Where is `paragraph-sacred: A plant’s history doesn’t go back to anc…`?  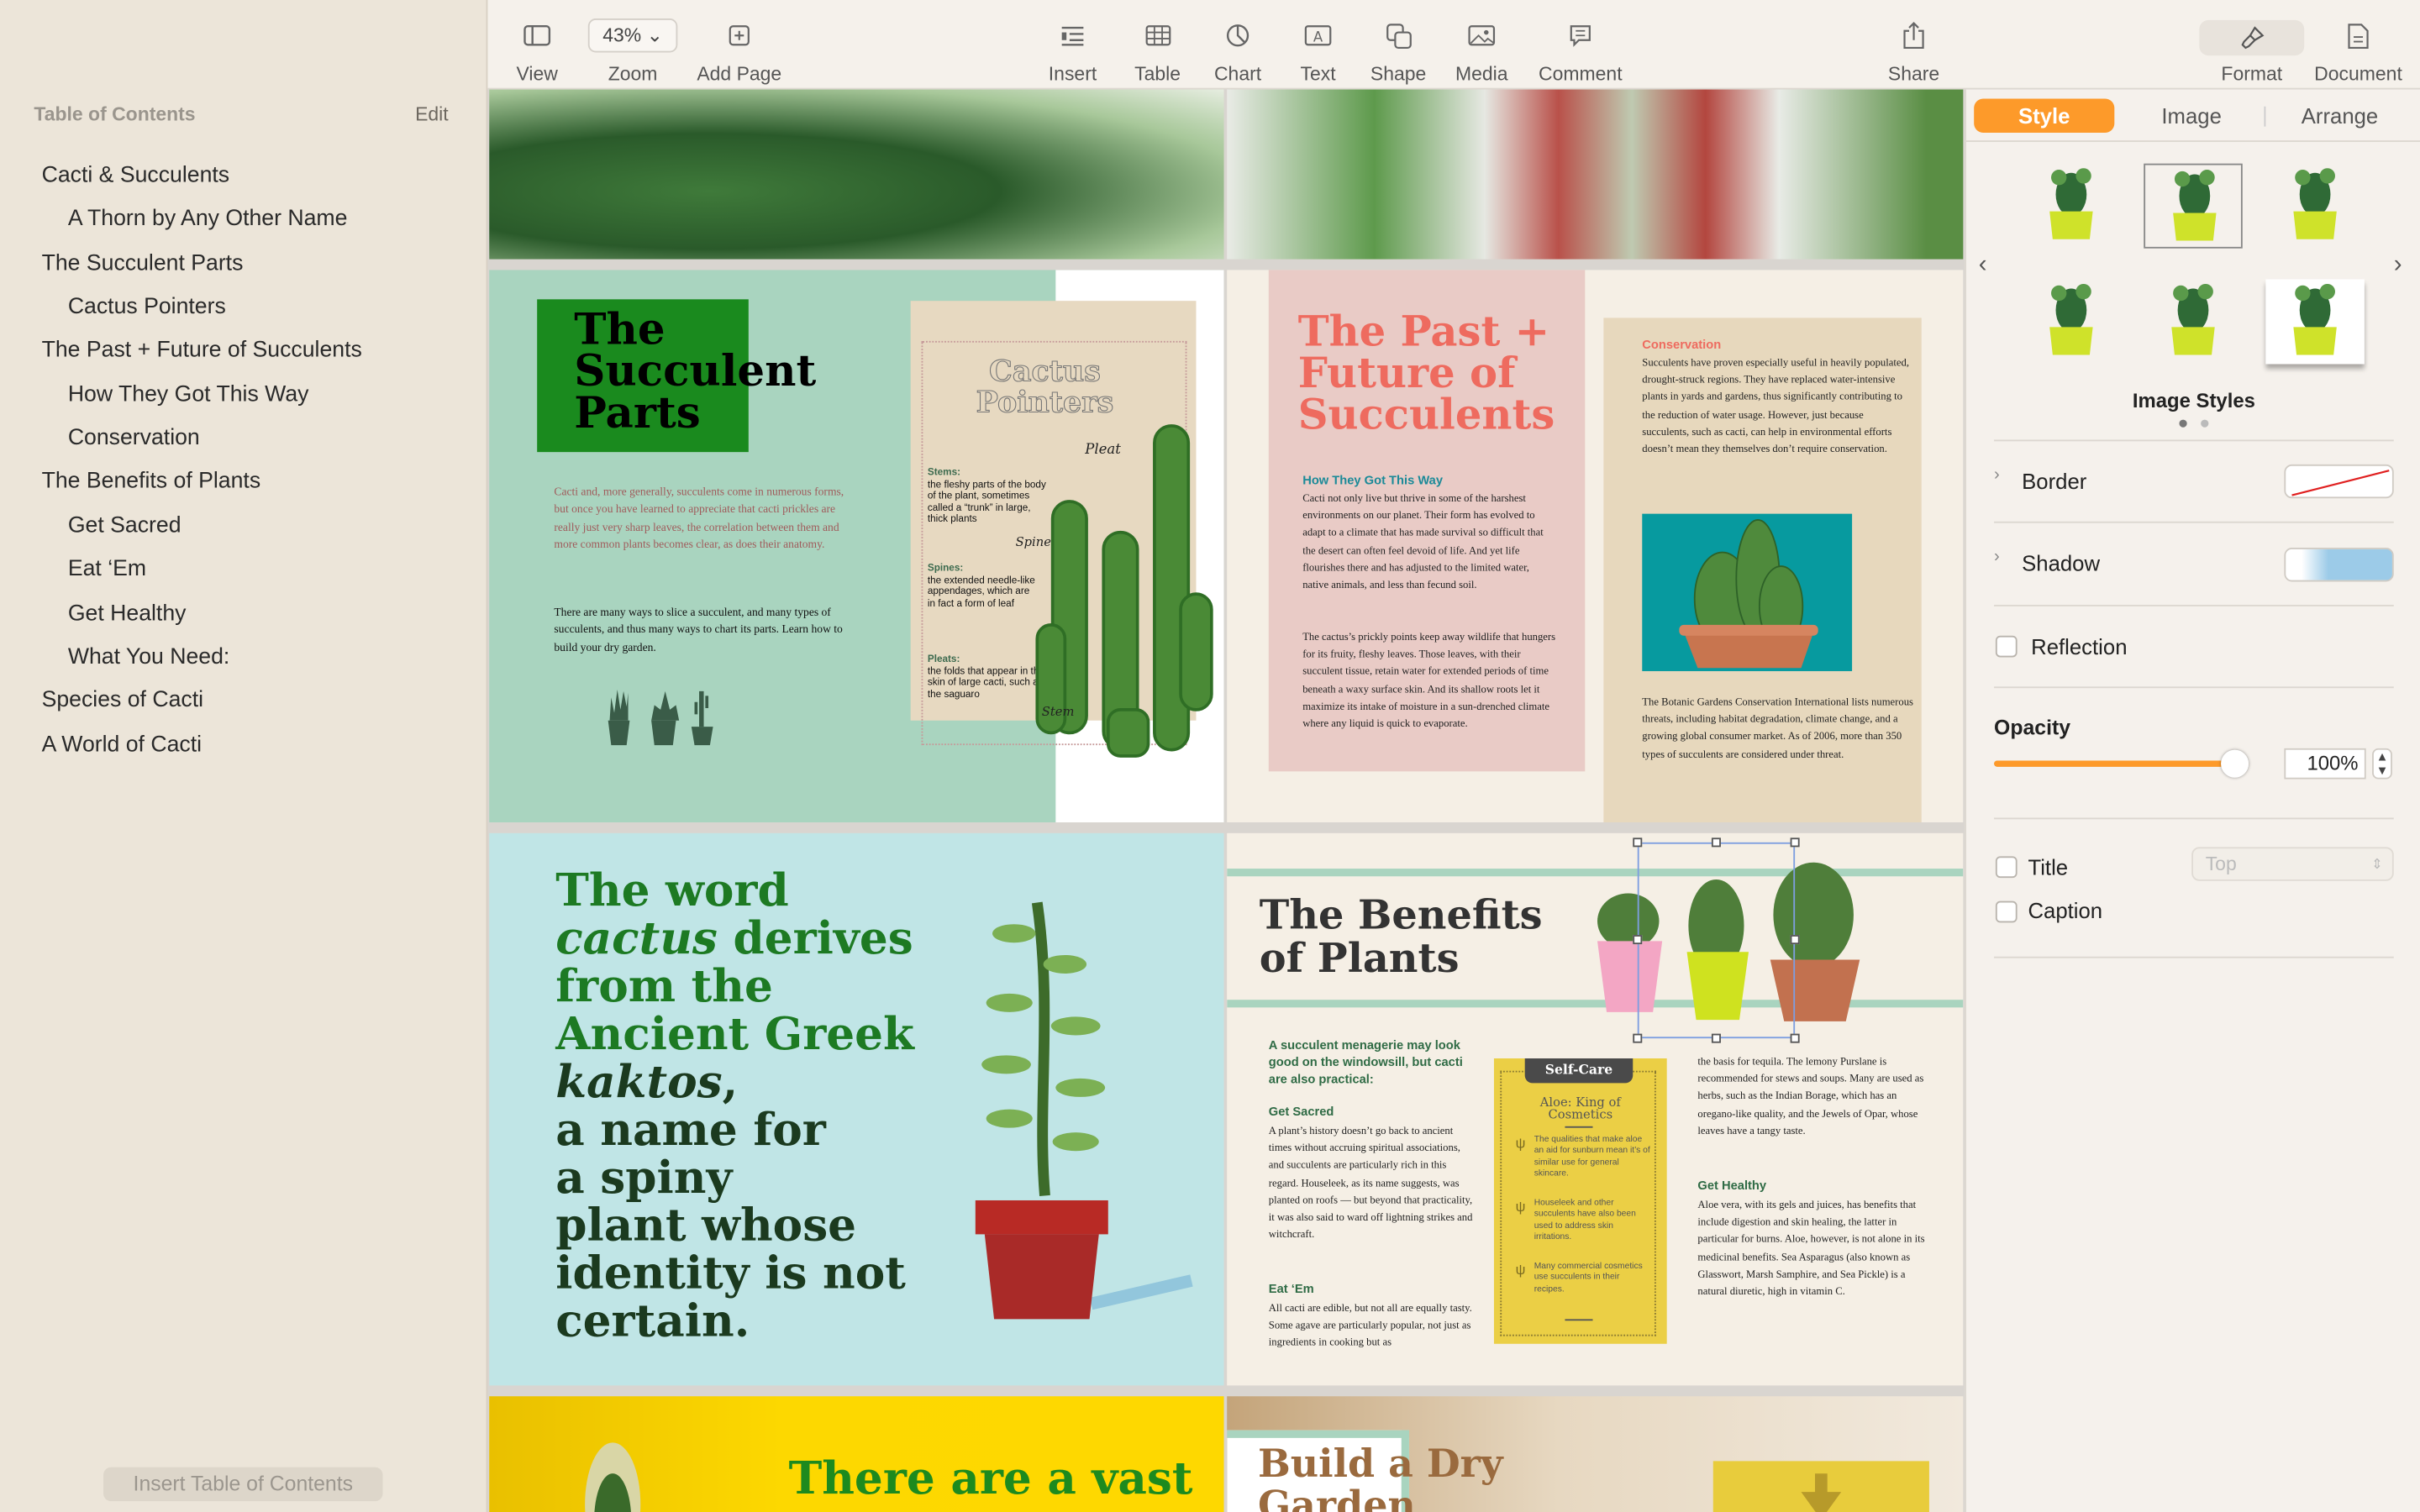
paragraph-sacred: A plant’s history doesn’t go back to anc… is located at coordinates (1371, 1184).